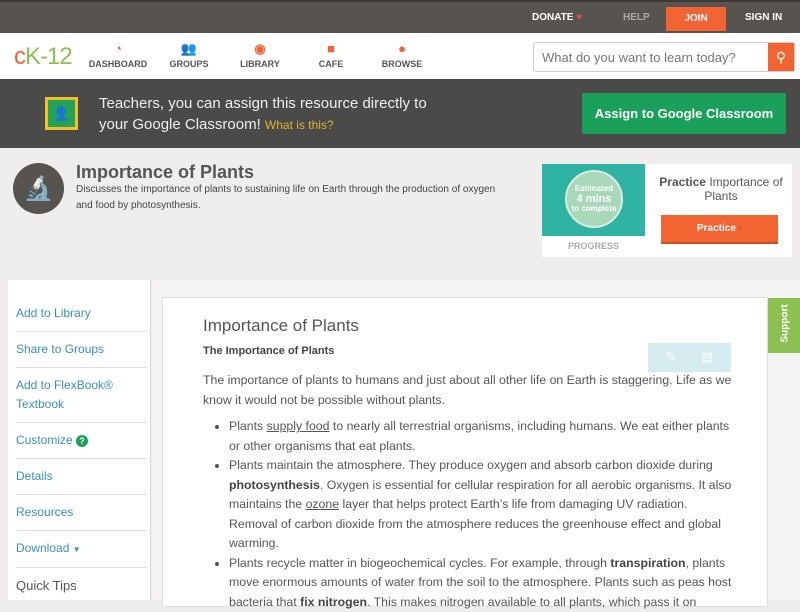 The height and width of the screenshot is (612, 800). I want to click on sidebar-resources: Resources, so click(81, 517).